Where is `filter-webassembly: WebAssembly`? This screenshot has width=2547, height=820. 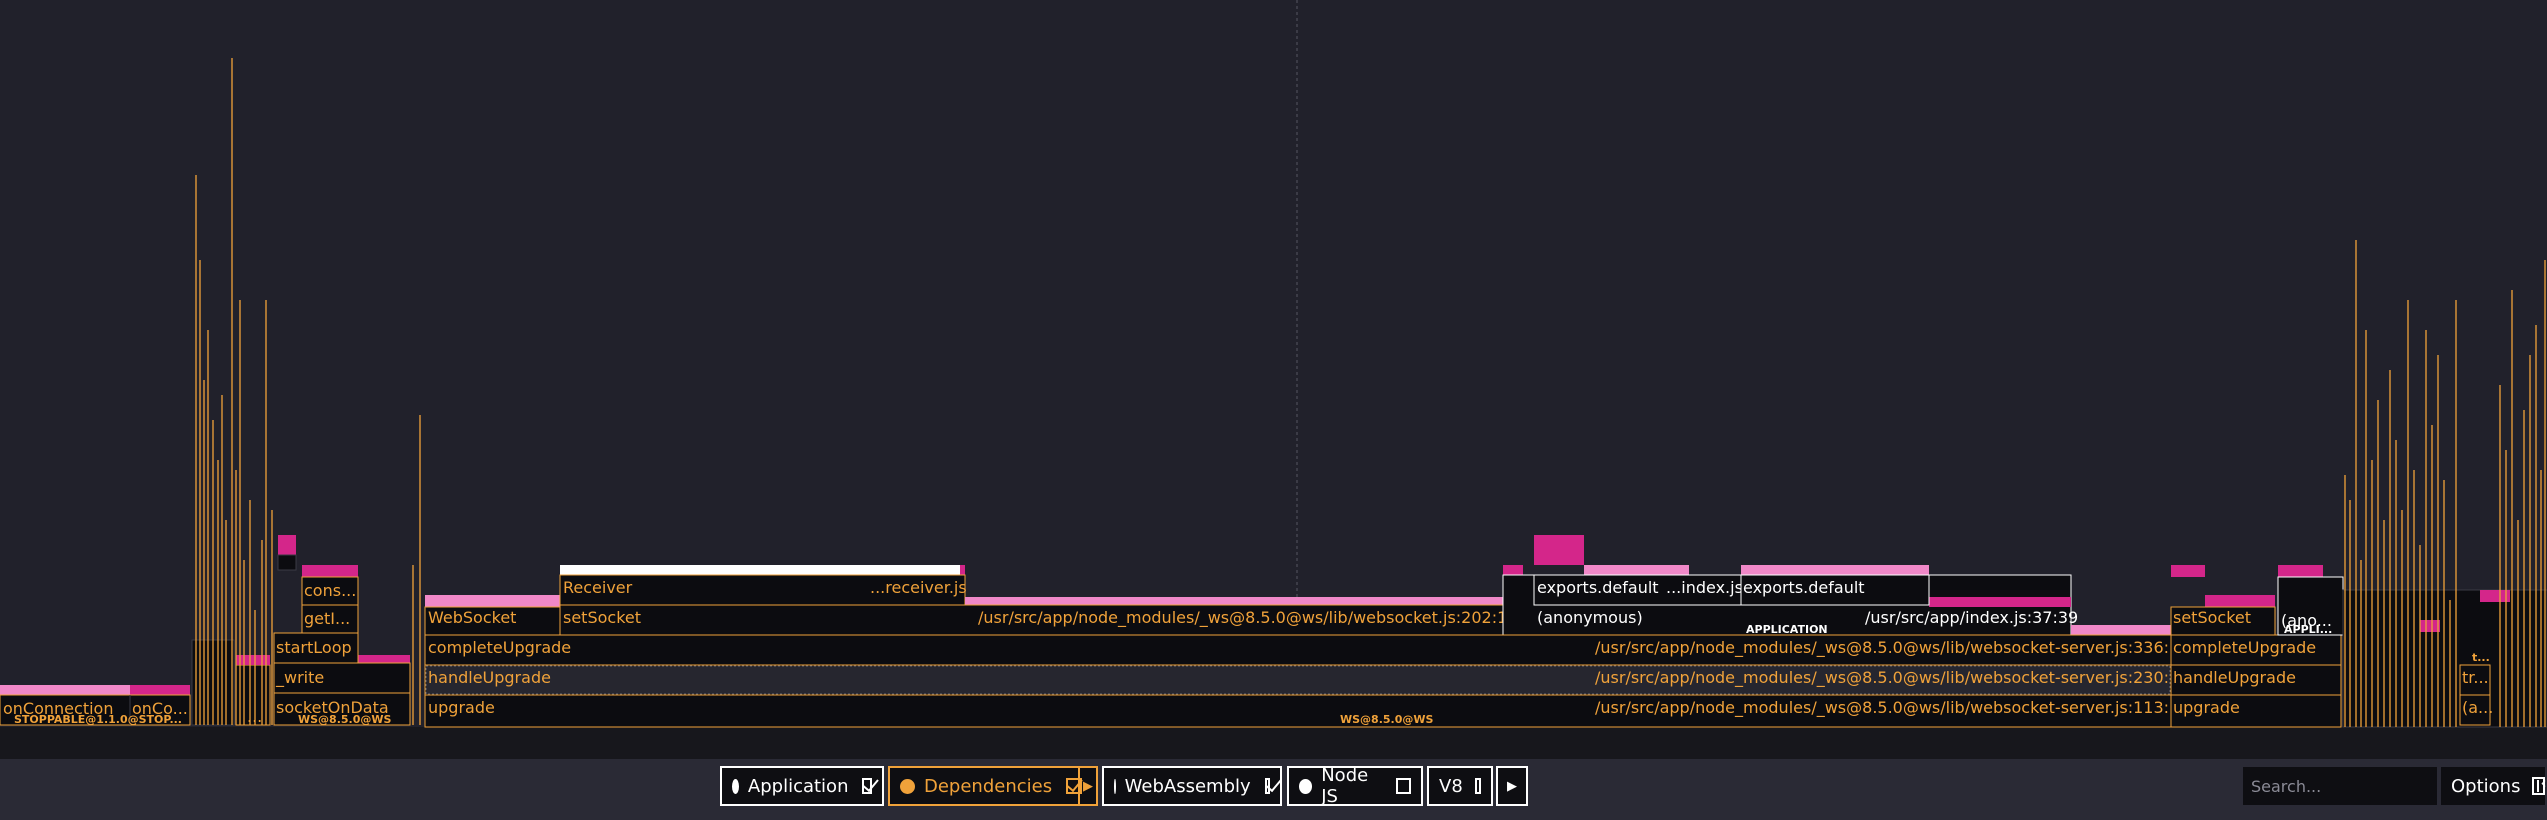
filter-webassembly: WebAssembly is located at coordinates (1192, 786).